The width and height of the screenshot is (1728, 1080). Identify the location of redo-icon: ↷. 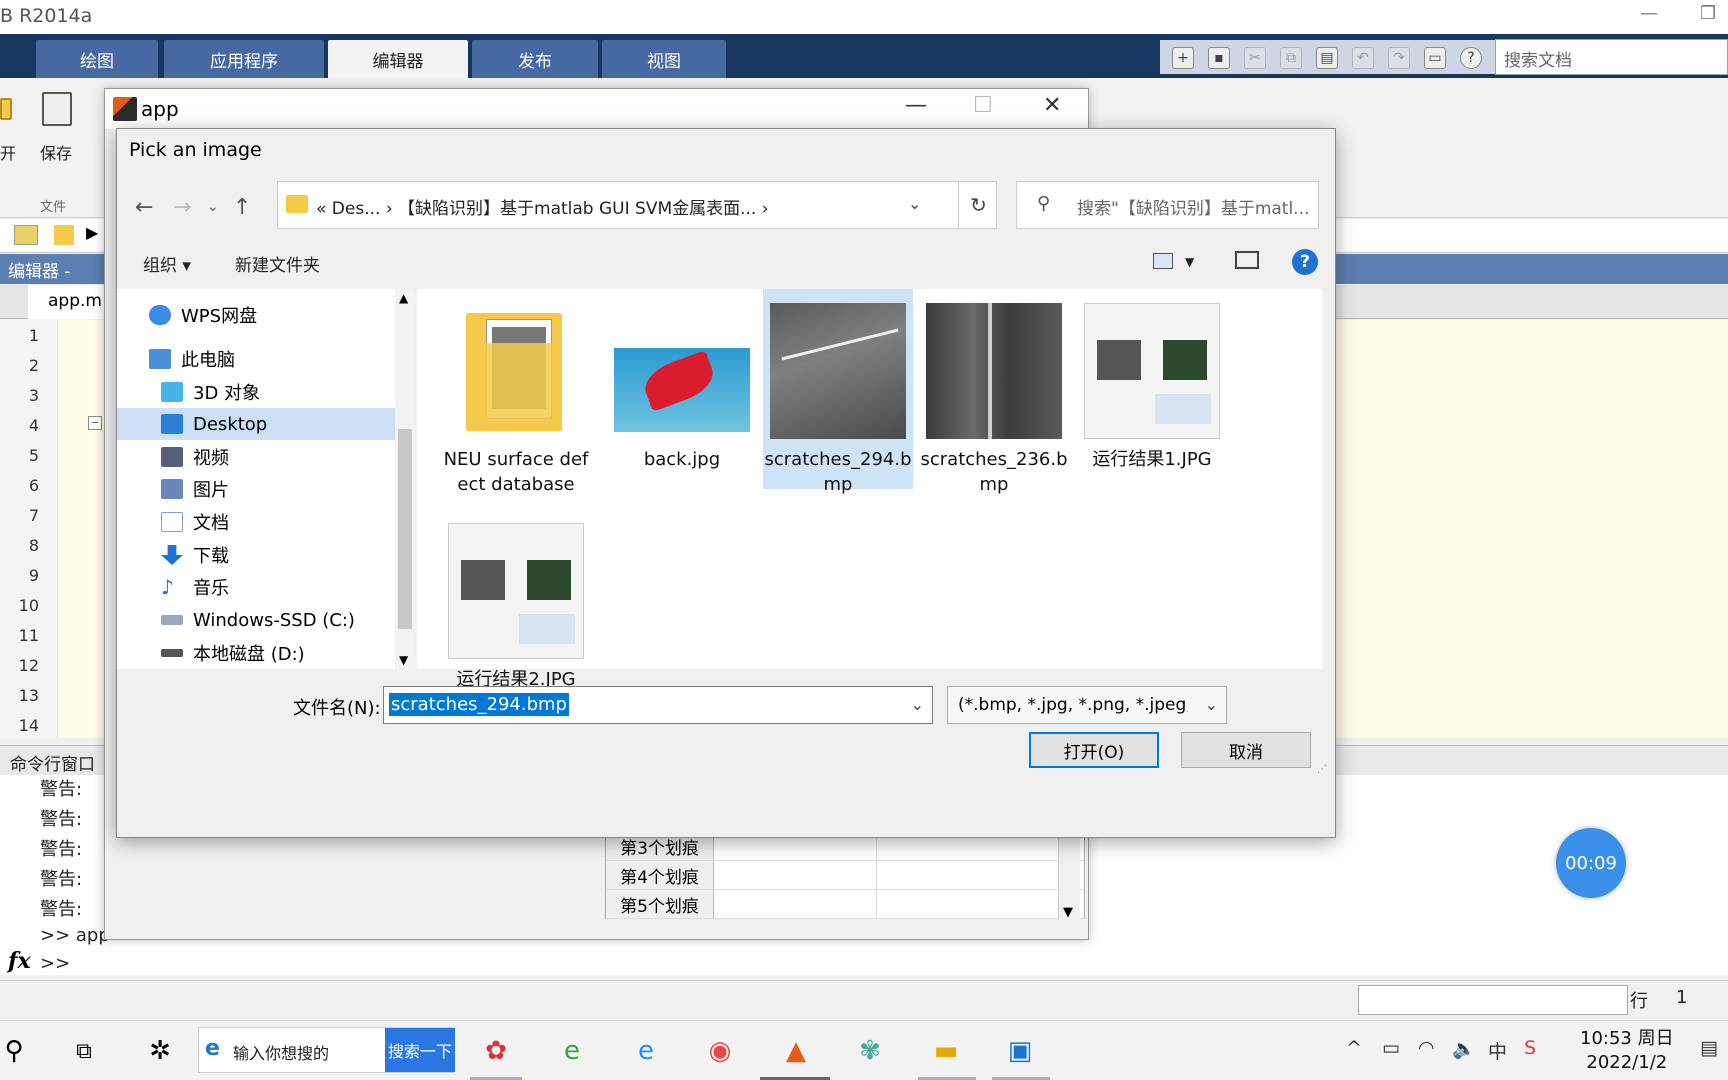
(1399, 58).